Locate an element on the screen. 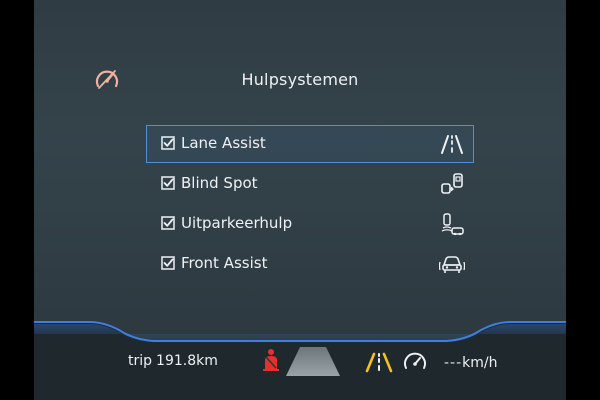 The image size is (600, 400). menu-item-uitparkeerhulp: Uitparkeerhulp is located at coordinates (310, 224).